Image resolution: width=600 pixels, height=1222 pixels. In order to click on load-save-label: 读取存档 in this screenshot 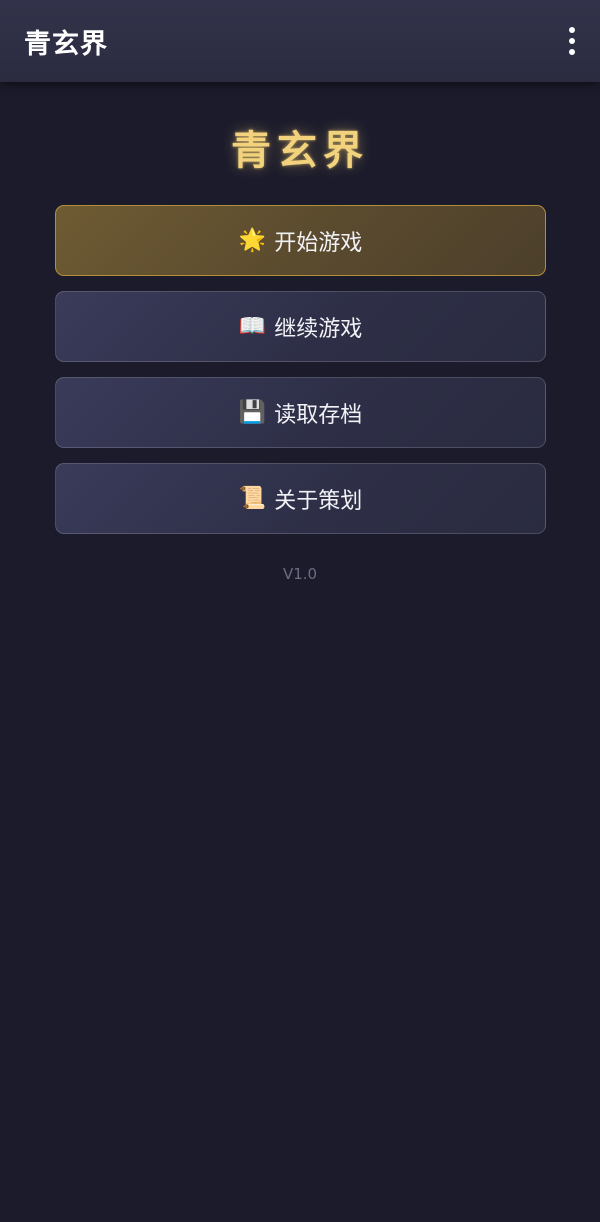, I will do `click(318, 415)`.